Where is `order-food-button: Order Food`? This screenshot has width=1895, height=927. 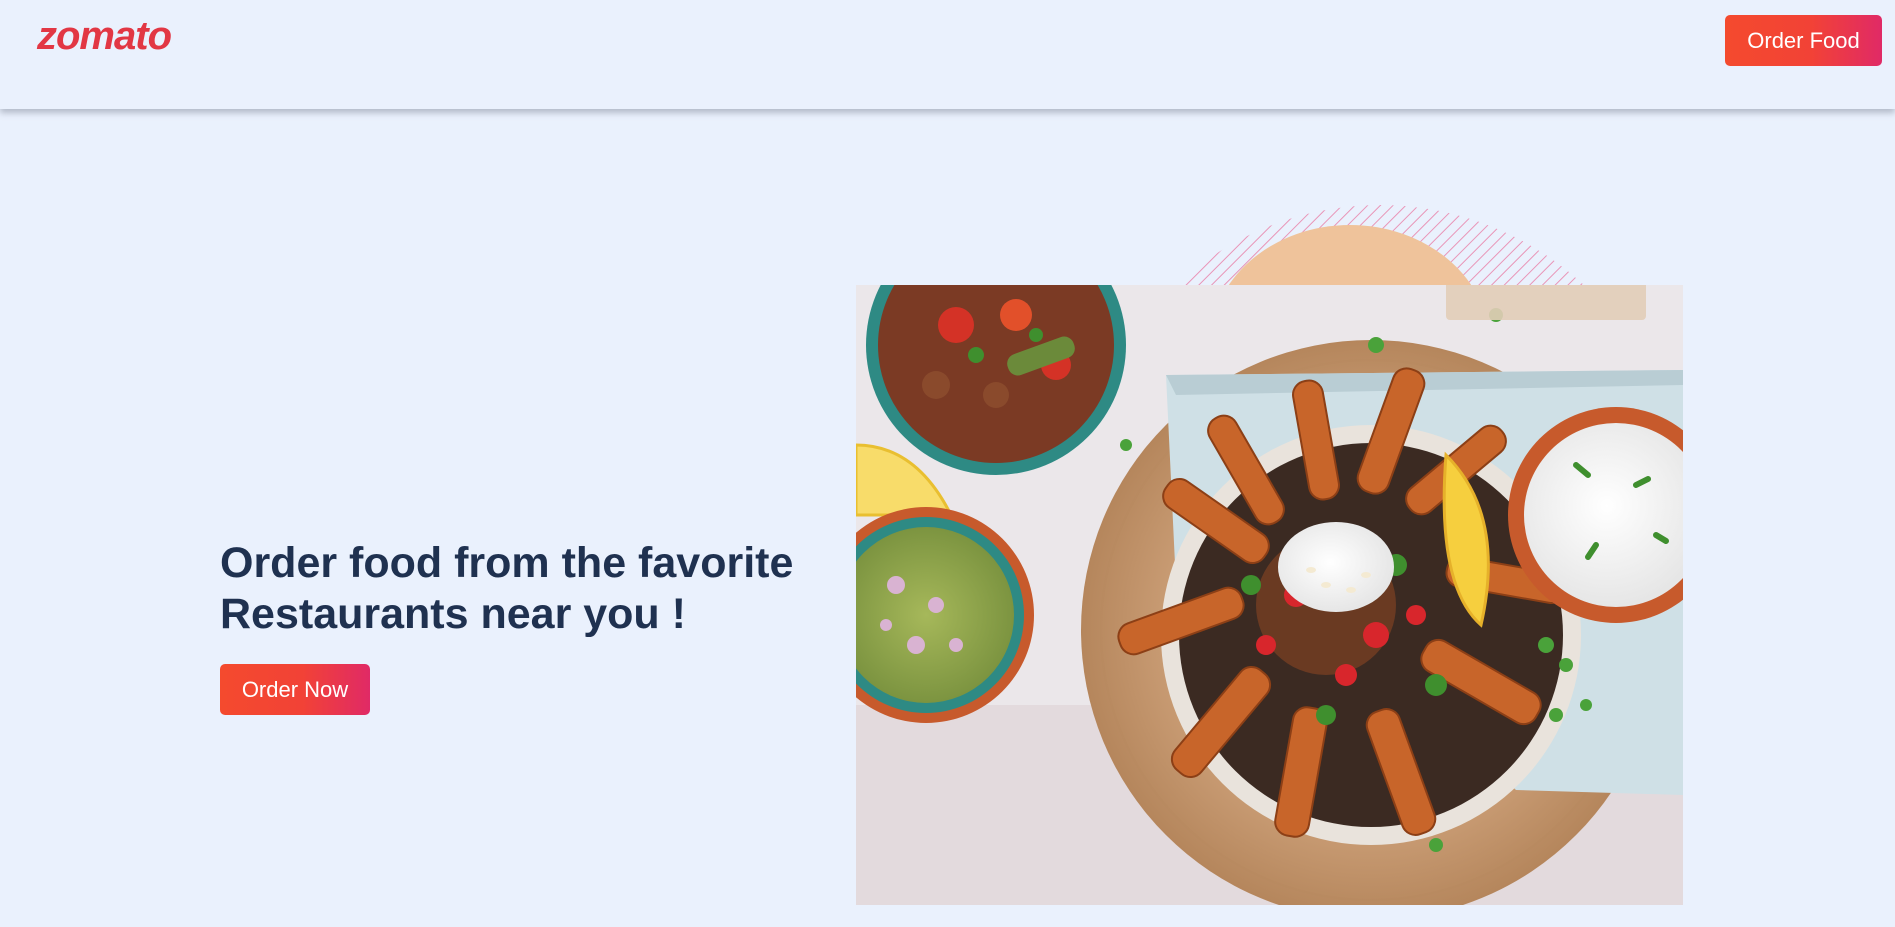
order-food-button: Order Food is located at coordinates (1803, 40).